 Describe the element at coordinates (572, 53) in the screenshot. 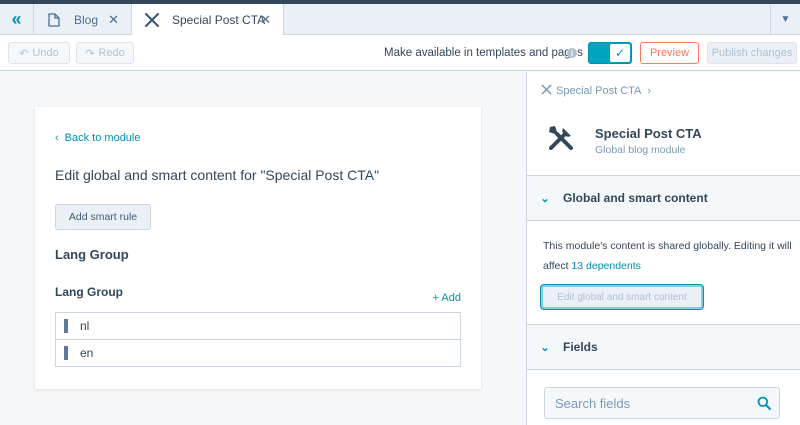

I see `info-icon: i` at that location.